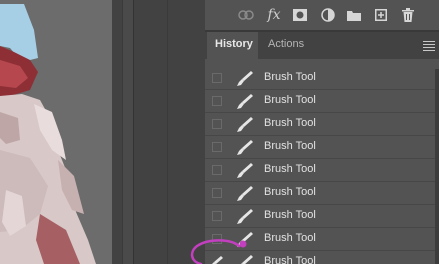 This screenshot has height=264, width=439. What do you see at coordinates (408, 15) in the screenshot?
I see `trash-icon` at bounding box center [408, 15].